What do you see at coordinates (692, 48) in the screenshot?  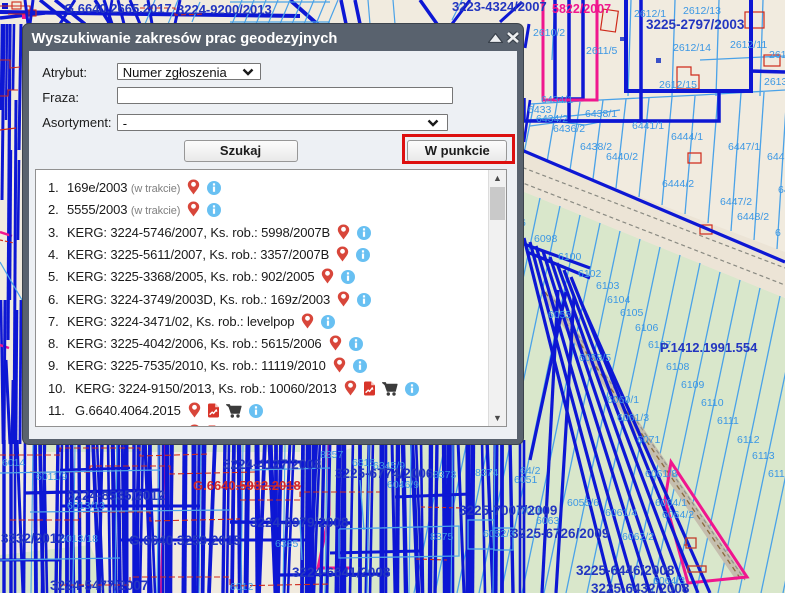 I see `svg-text: 2612/14` at bounding box center [692, 48].